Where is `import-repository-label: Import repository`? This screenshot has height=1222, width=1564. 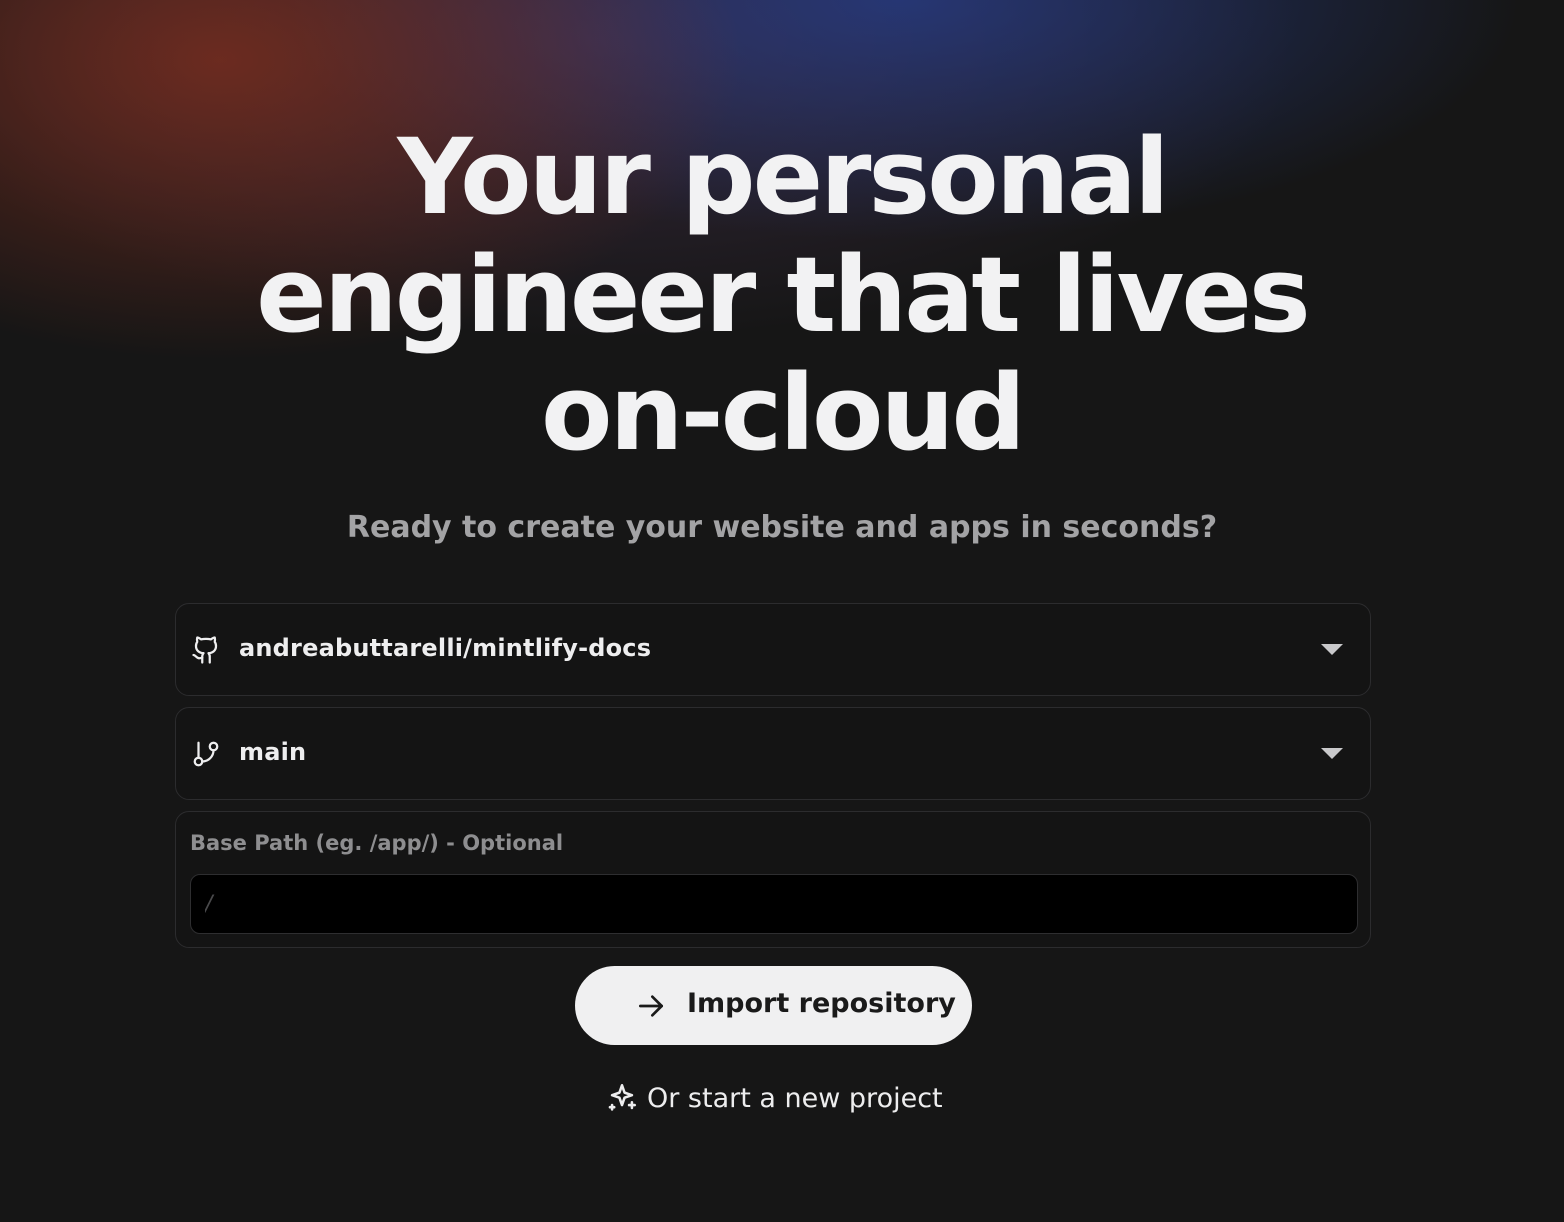
import-repository-label: Import repository is located at coordinates (821, 1003).